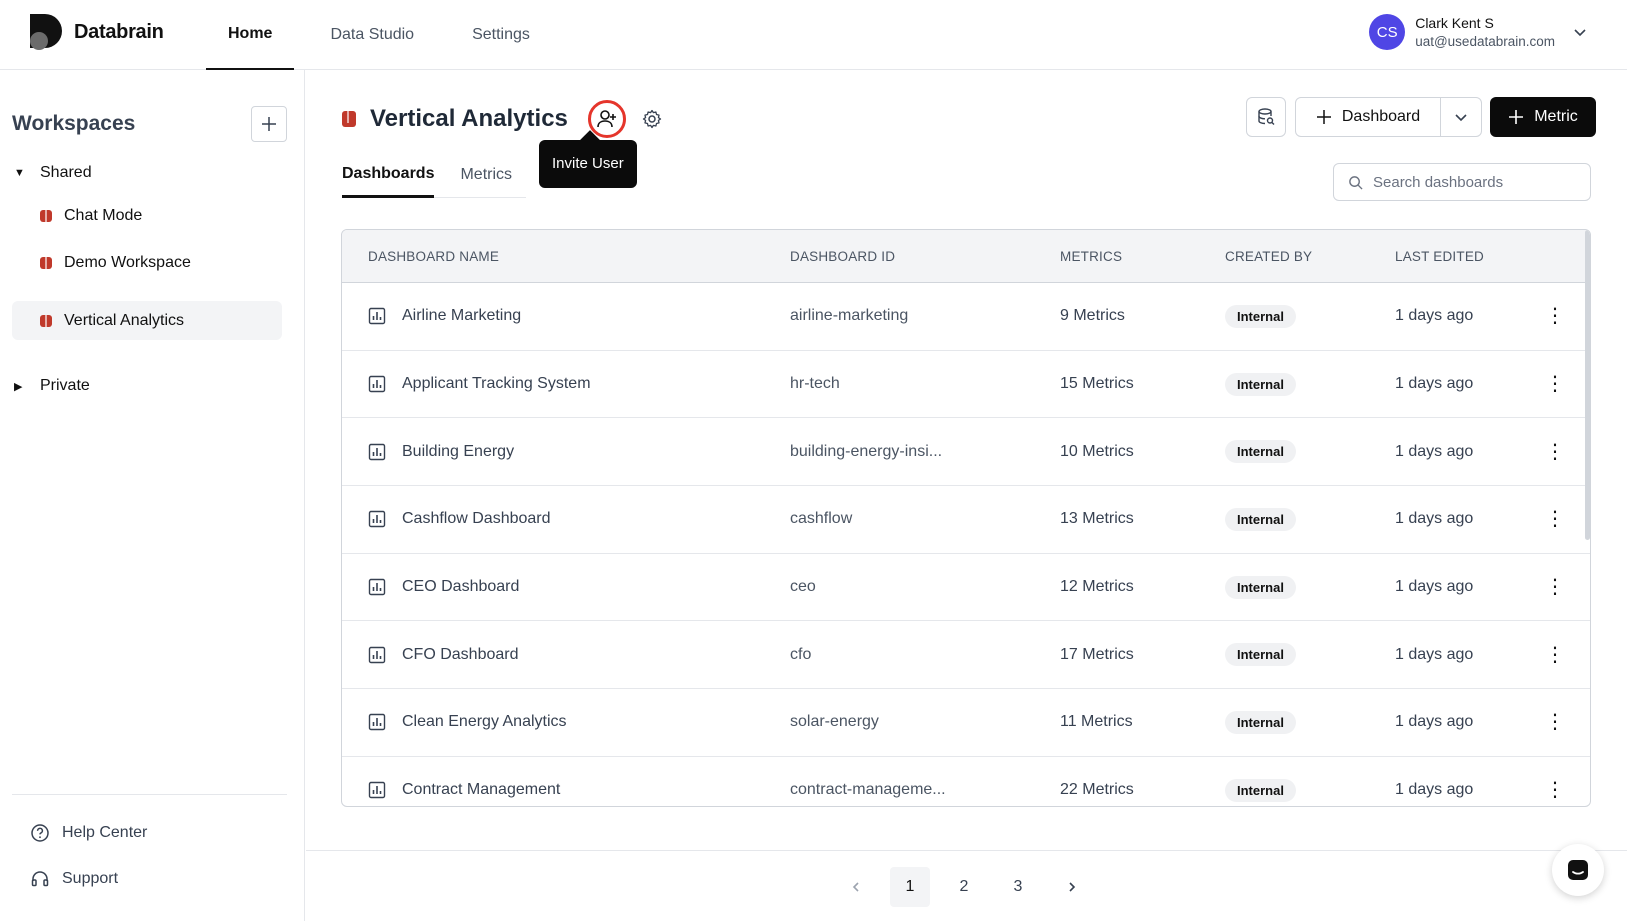  Describe the element at coordinates (1543, 117) in the screenshot. I see `add-metric-button: Metric` at that location.